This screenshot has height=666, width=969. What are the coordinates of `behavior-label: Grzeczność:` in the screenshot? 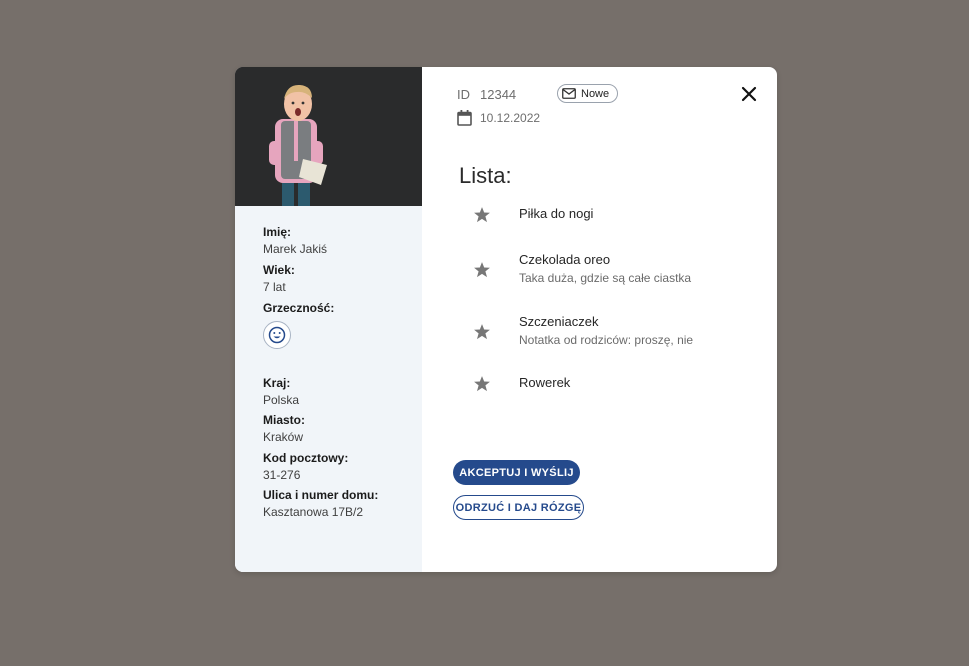 It's located at (299, 308).